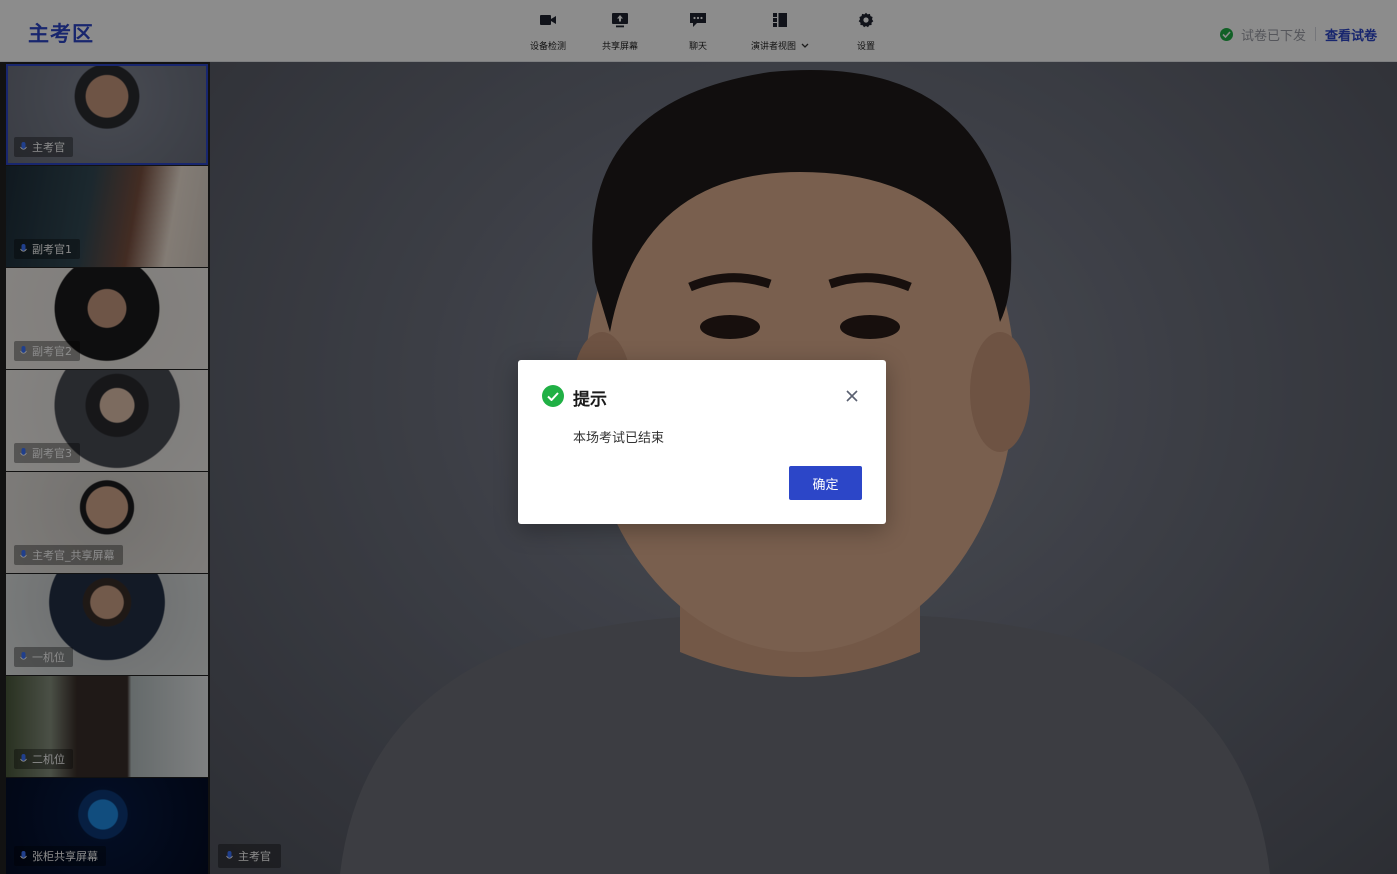 The width and height of the screenshot is (1397, 874). I want to click on success-check-icon, so click(553, 396).